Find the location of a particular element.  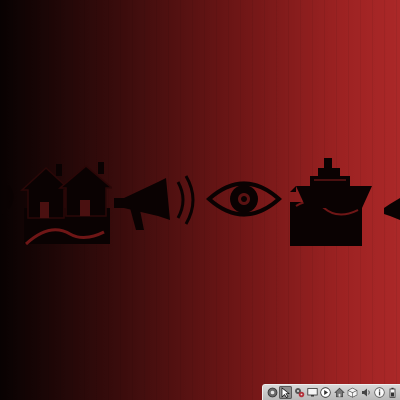

battery-icon is located at coordinates (392, 392).